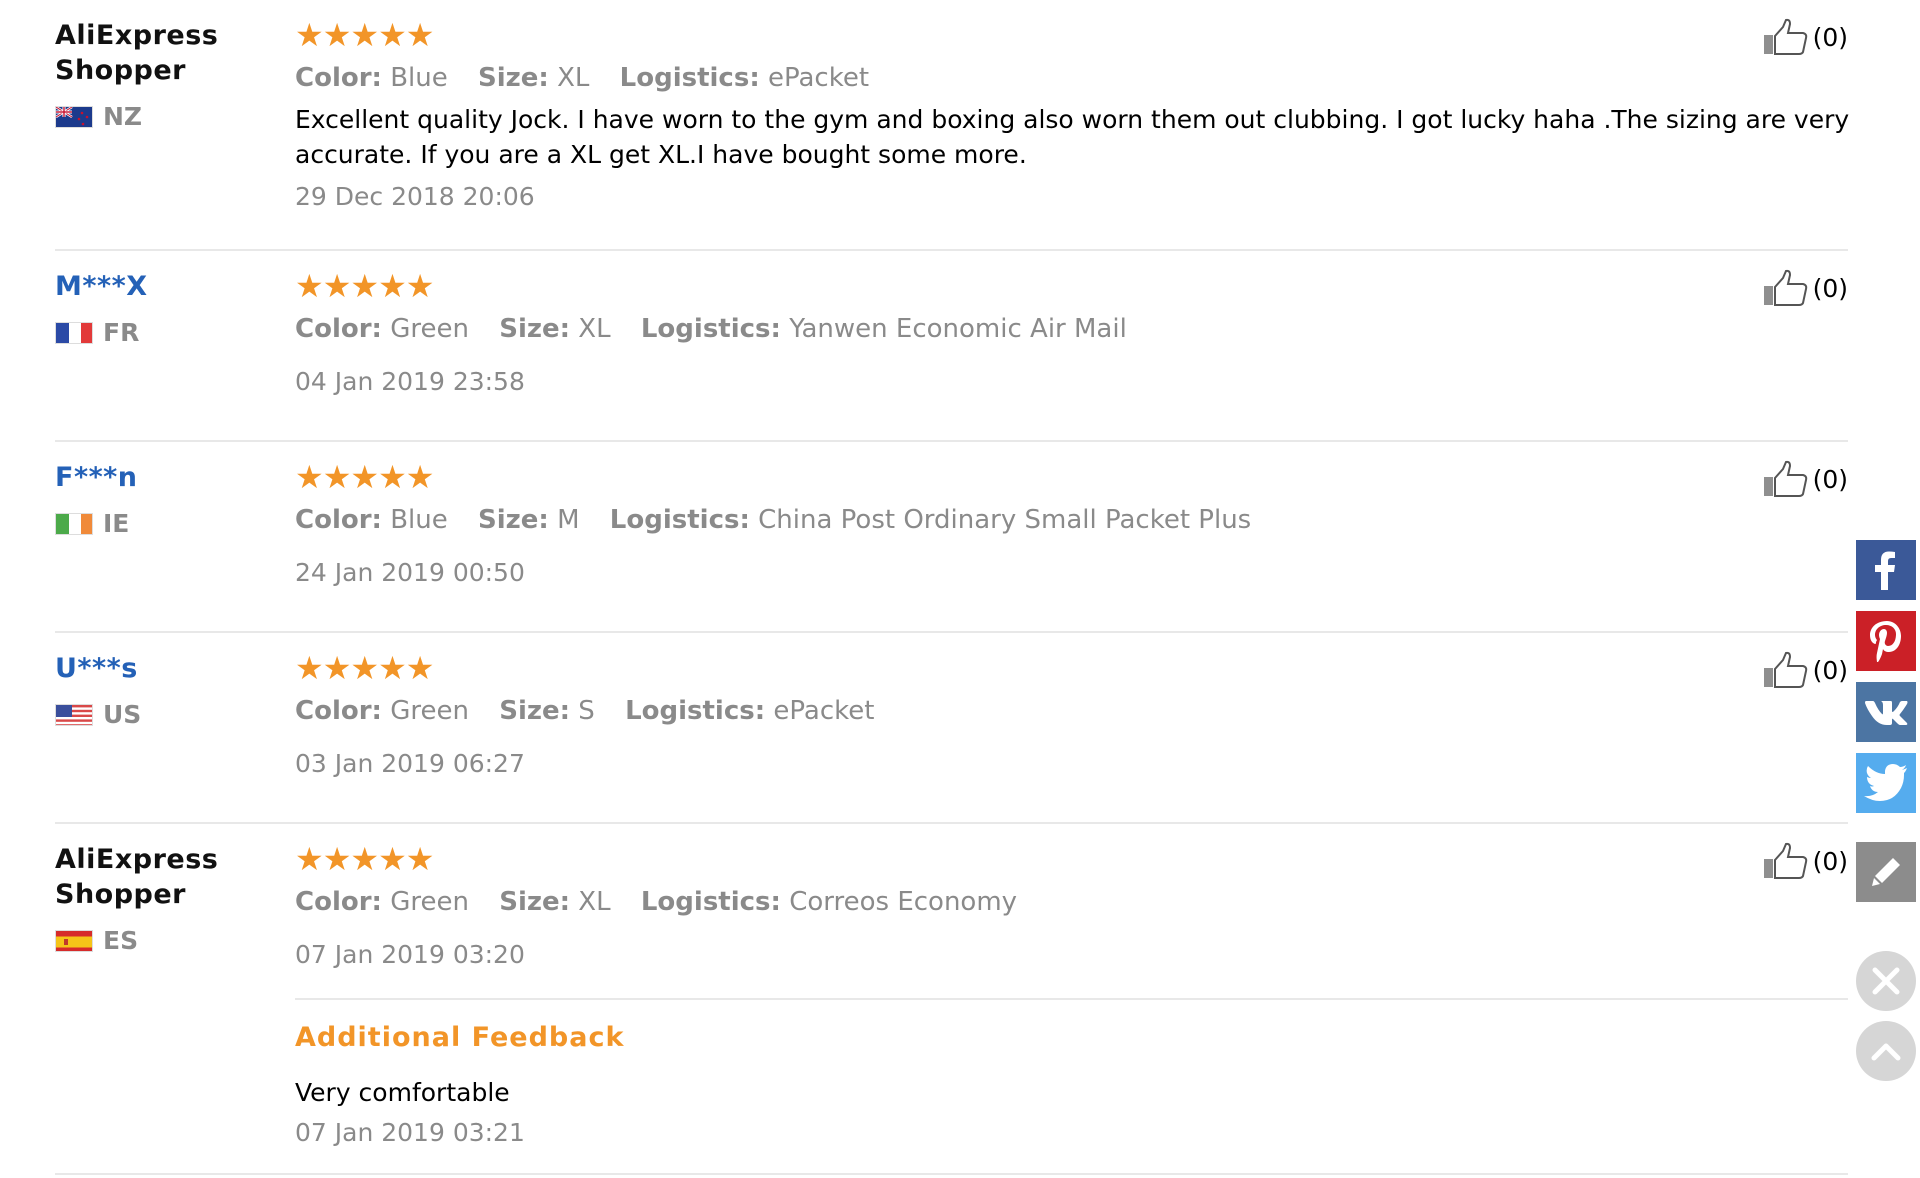 The height and width of the screenshot is (1178, 1920). What do you see at coordinates (121, 940) in the screenshot?
I see `country-code: ES` at bounding box center [121, 940].